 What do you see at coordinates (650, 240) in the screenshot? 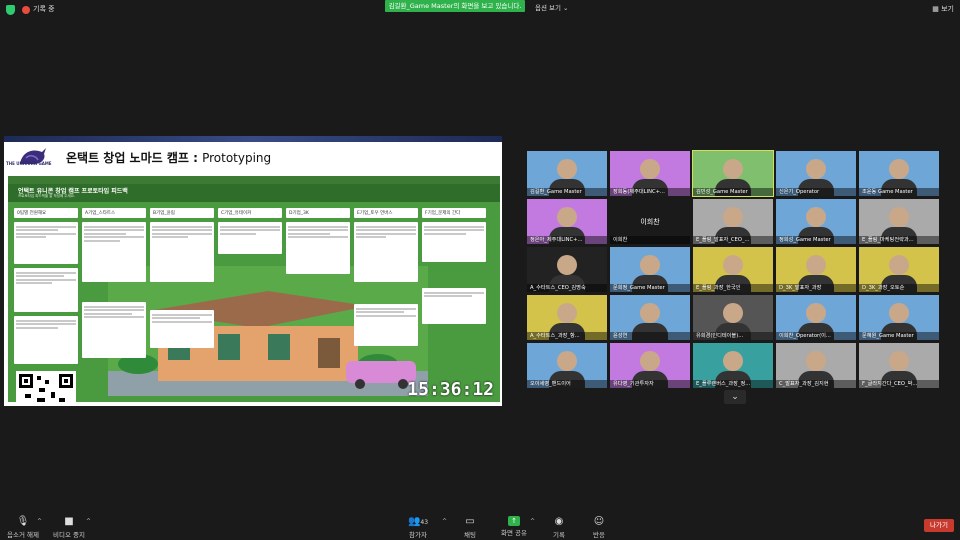
I see `participant-name: 이희찬` at bounding box center [650, 240].